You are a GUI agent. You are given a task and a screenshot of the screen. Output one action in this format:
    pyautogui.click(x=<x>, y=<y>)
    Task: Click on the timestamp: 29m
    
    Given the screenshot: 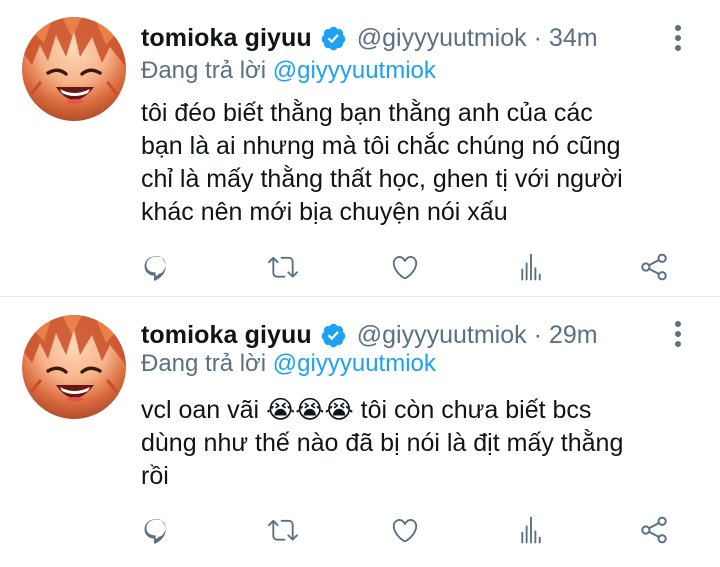 What is the action you would take?
    pyautogui.click(x=573, y=335)
    